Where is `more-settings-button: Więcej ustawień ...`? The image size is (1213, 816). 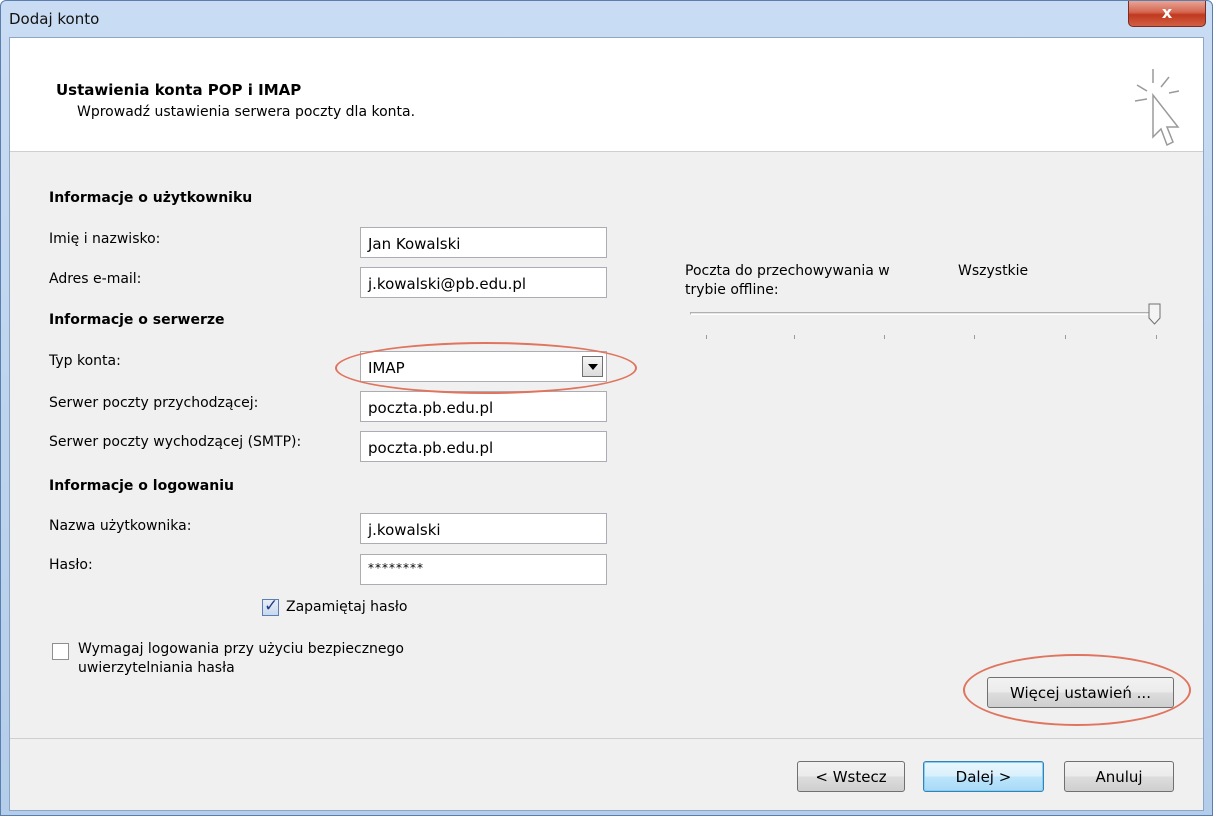
more-settings-button: Więcej ustawień ... is located at coordinates (1080, 692).